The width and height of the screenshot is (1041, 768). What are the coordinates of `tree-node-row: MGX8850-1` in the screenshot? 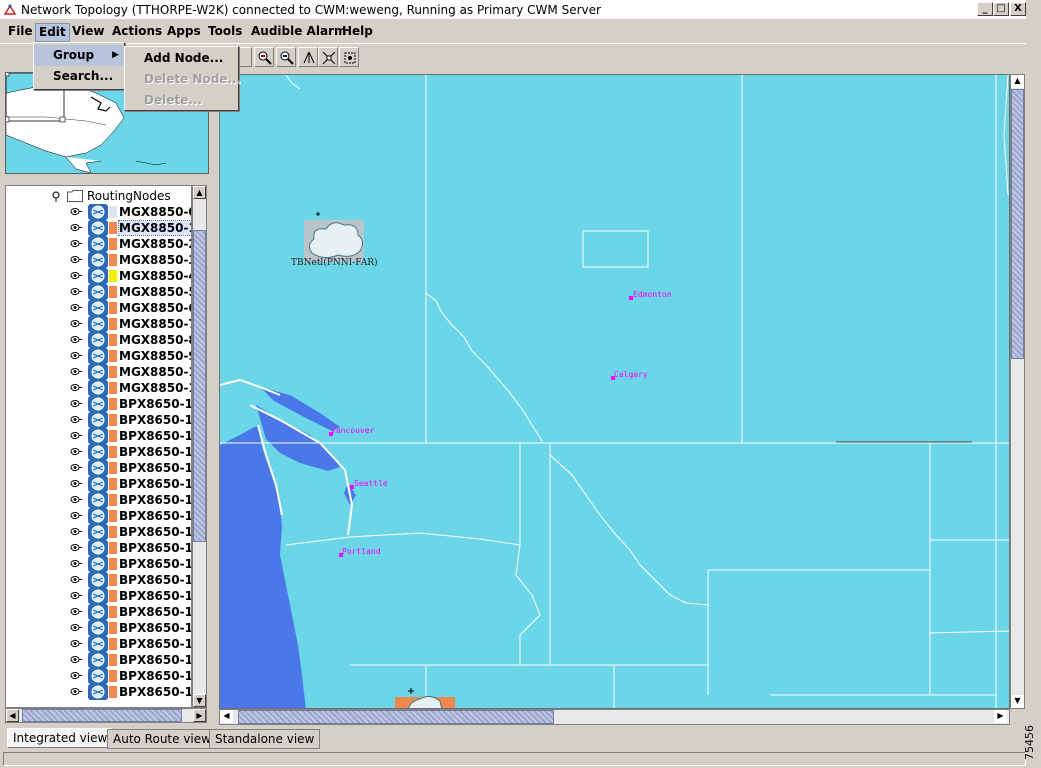 It's located at (98, 228).